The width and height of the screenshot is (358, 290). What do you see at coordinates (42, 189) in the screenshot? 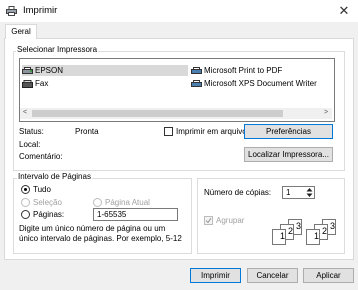
I see `all-pages-label: Tudo` at bounding box center [42, 189].